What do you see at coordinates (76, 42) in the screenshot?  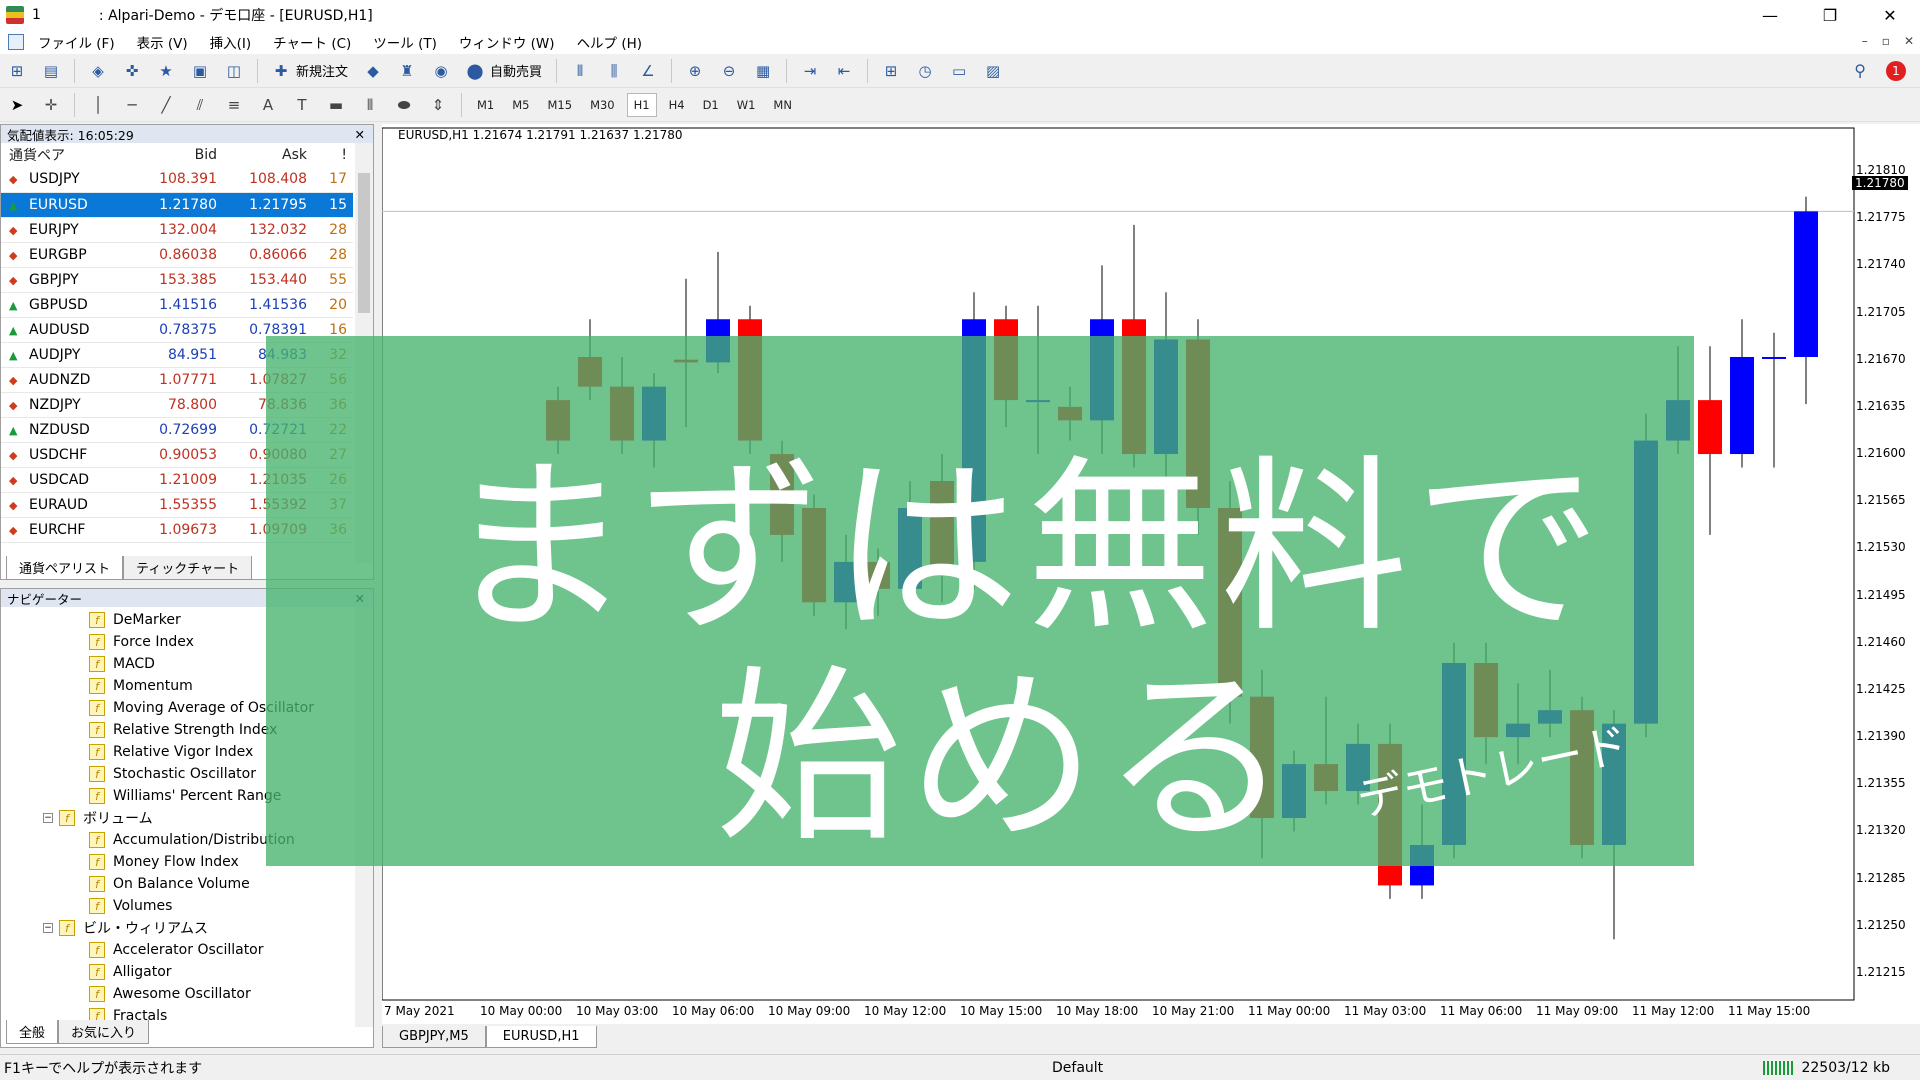 I see `menu-file: ファイル (F)` at bounding box center [76, 42].